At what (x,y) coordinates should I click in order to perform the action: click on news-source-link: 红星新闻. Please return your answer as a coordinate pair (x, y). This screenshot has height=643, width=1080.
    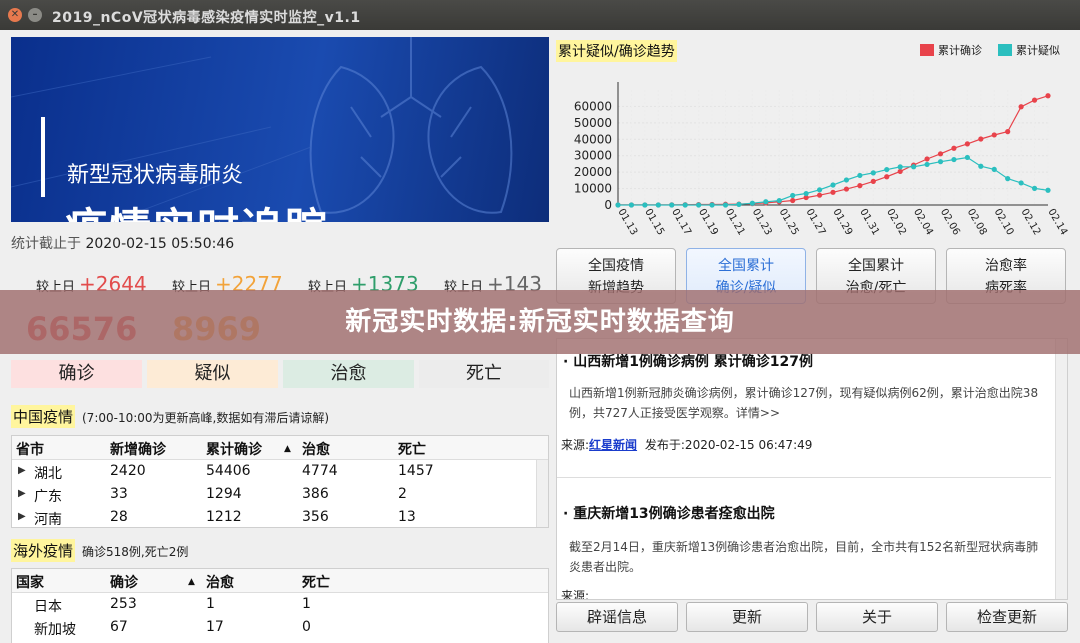
    Looking at the image, I should click on (613, 445).